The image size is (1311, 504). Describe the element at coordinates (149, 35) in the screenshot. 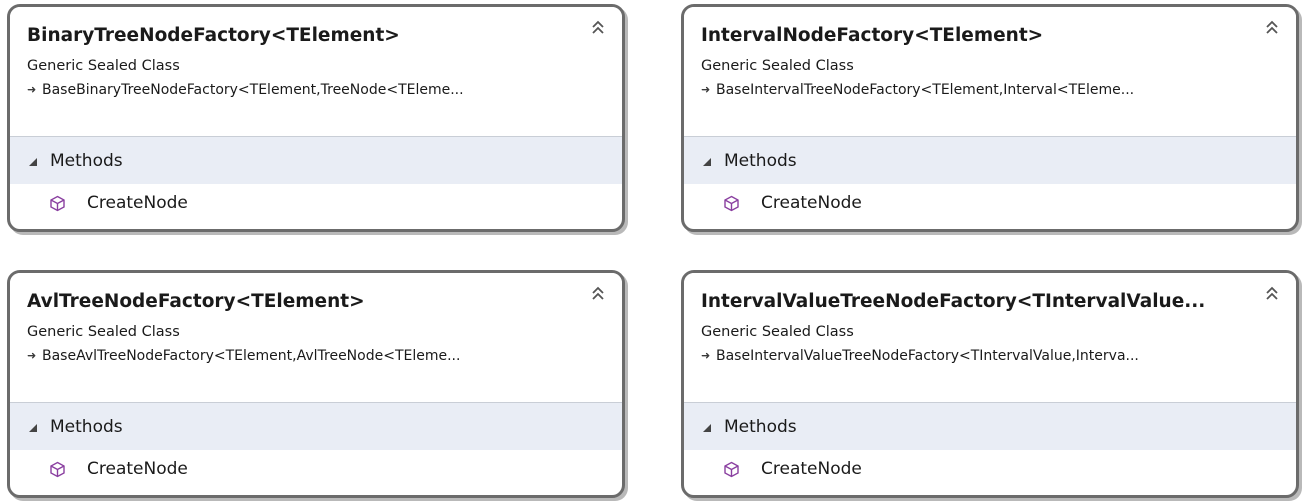

I see `class-name: BinaryTreeNodeFactory` at that location.